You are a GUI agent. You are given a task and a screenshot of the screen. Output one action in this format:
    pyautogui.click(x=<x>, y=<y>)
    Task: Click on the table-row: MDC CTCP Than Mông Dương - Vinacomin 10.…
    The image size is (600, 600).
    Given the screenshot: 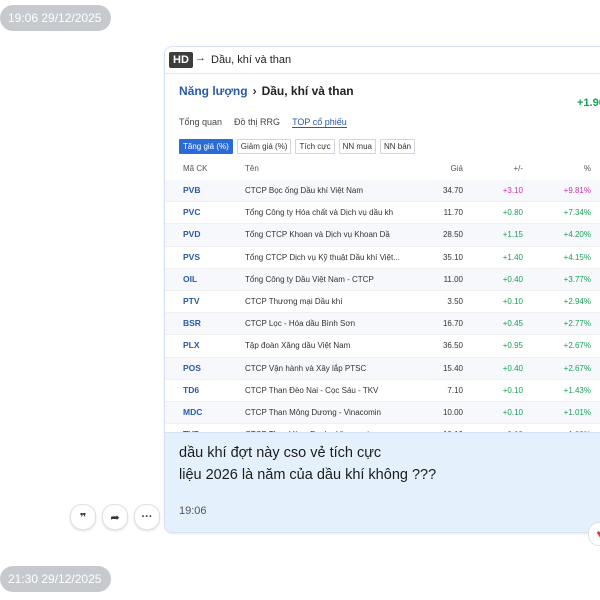 What is the action you would take?
    pyautogui.click(x=382, y=413)
    